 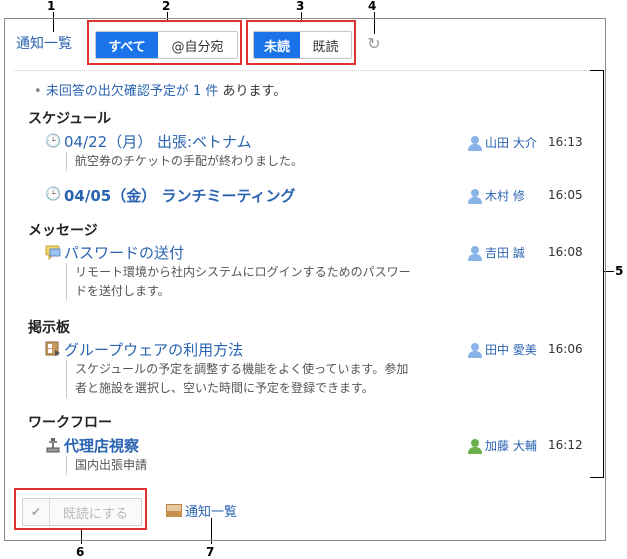 I want to click on filter-all-button: すべて, so click(x=127, y=45).